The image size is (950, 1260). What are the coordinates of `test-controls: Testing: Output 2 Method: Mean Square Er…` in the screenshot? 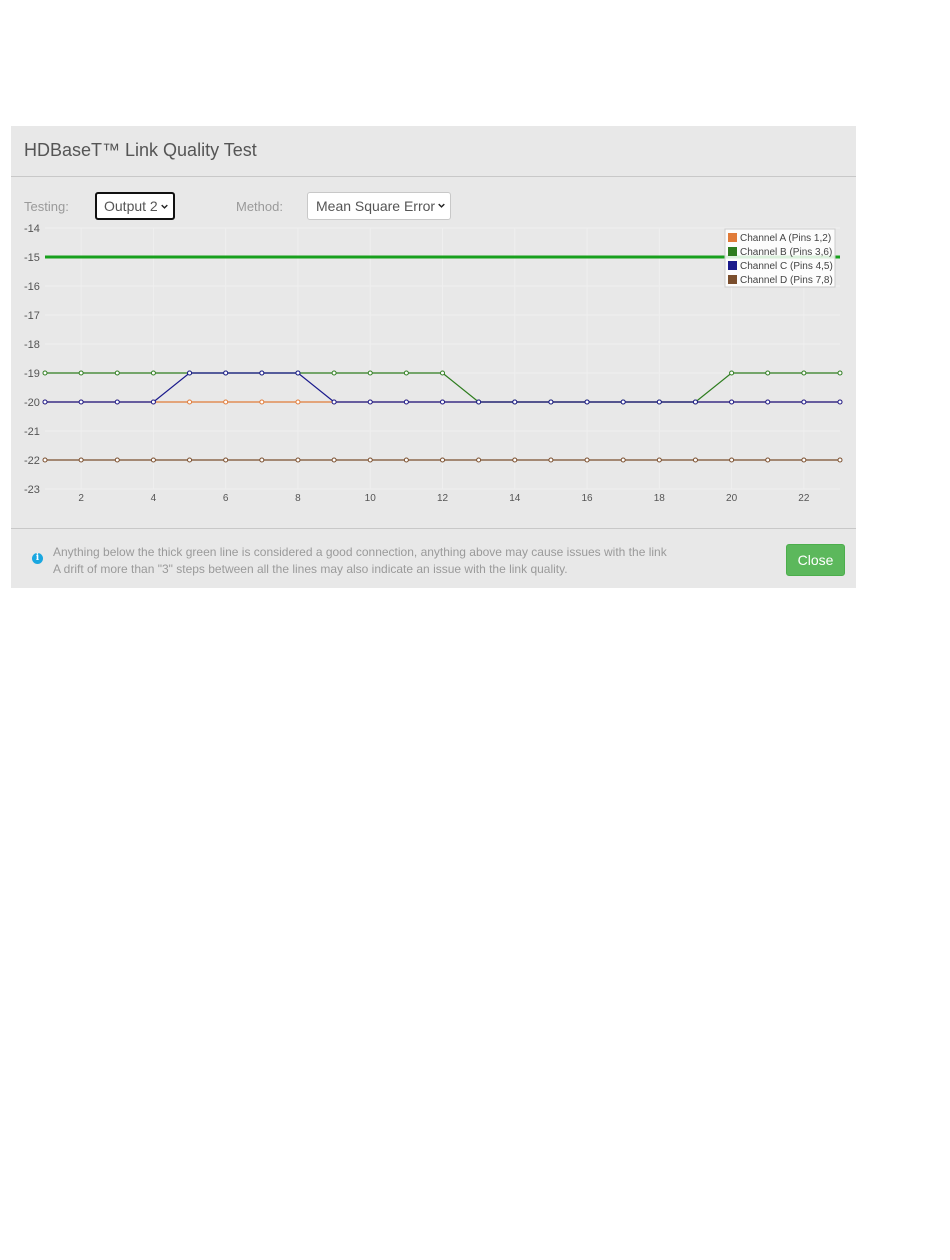 It's located at (434, 206).